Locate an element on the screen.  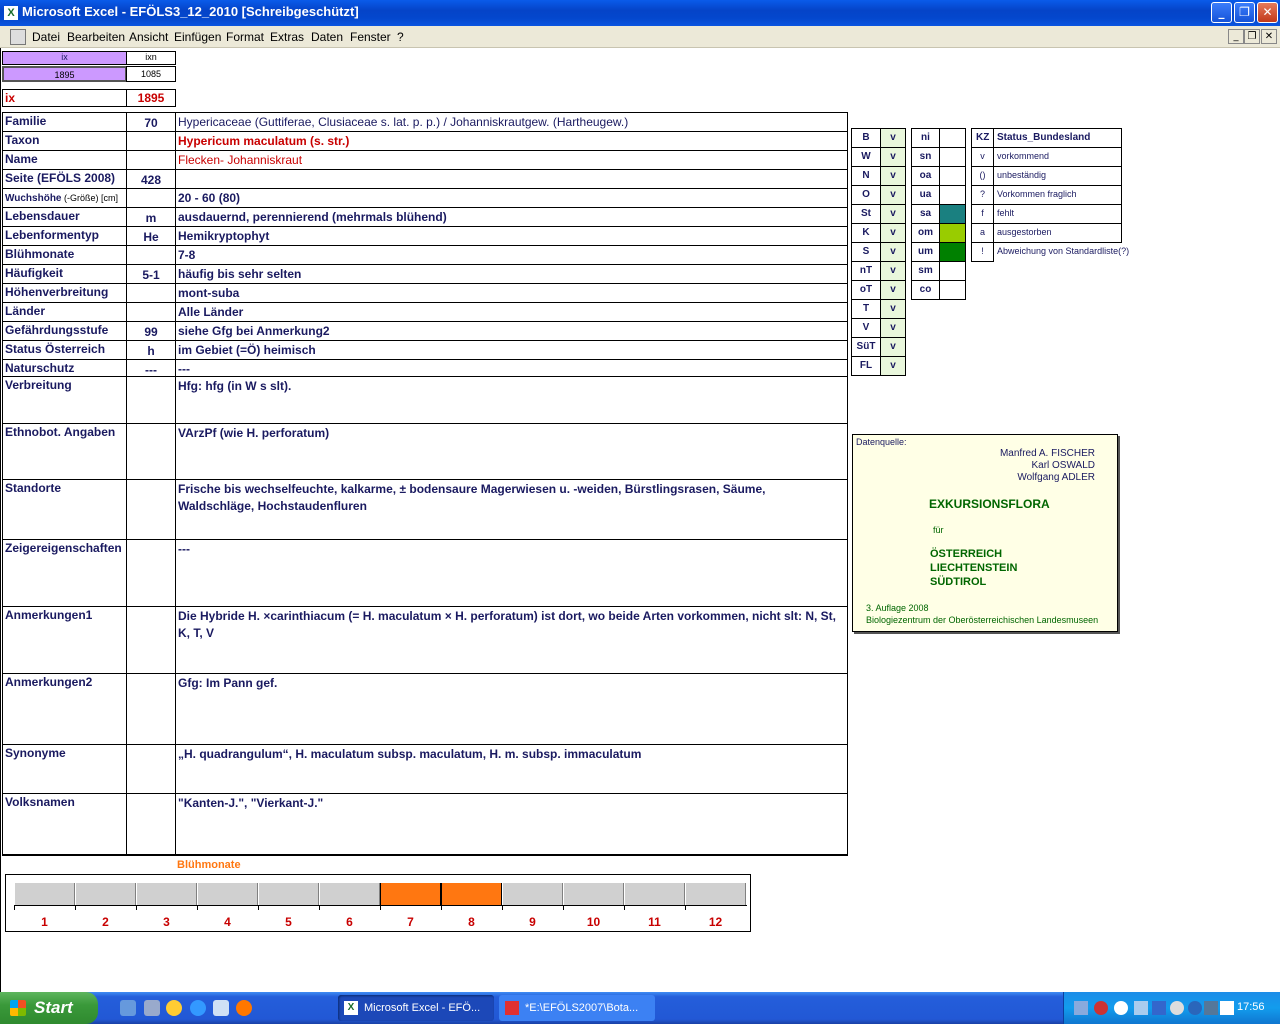
display-icon is located at coordinates (1141, 1008).